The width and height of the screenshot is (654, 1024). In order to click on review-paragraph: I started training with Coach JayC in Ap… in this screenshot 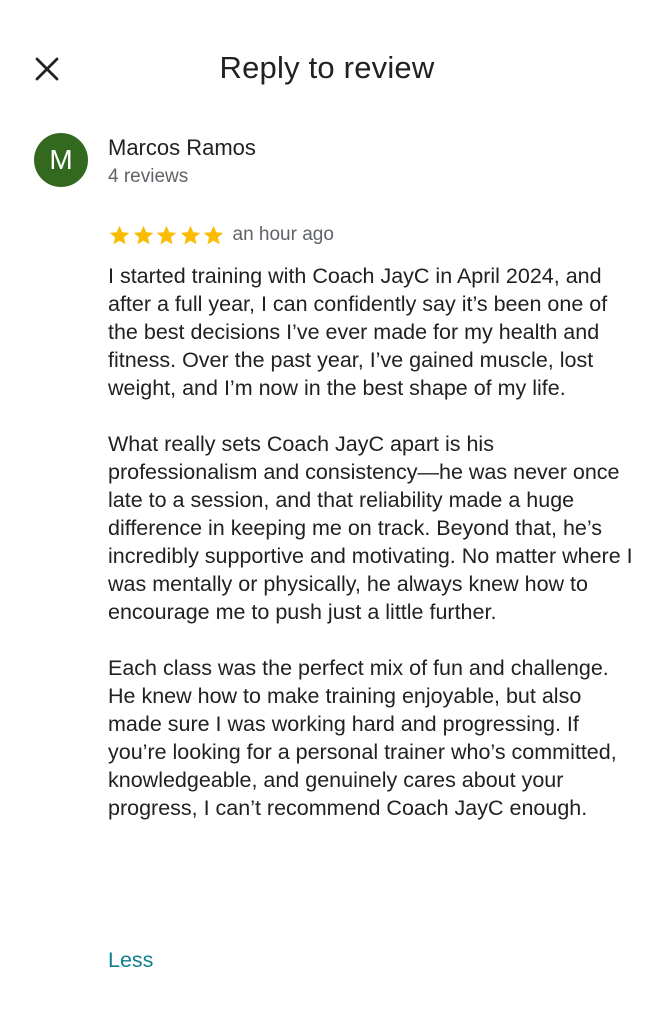, I will do `click(358, 332)`.